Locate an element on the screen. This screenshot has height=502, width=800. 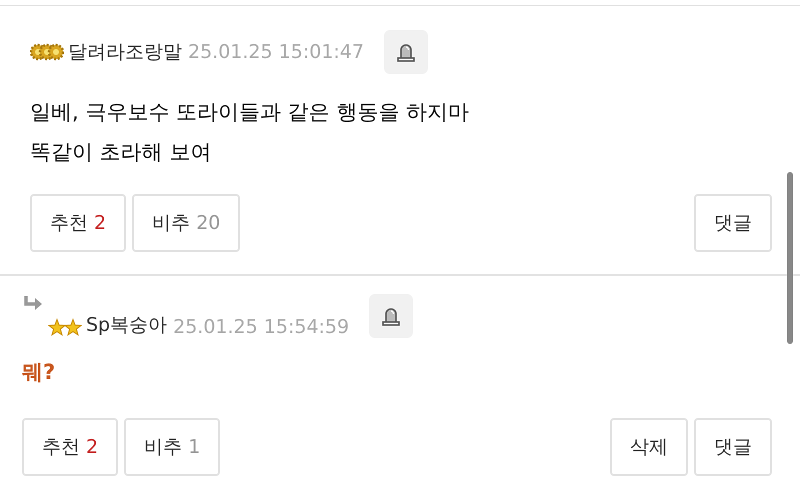
downvote-button: 비추 1 is located at coordinates (172, 447).